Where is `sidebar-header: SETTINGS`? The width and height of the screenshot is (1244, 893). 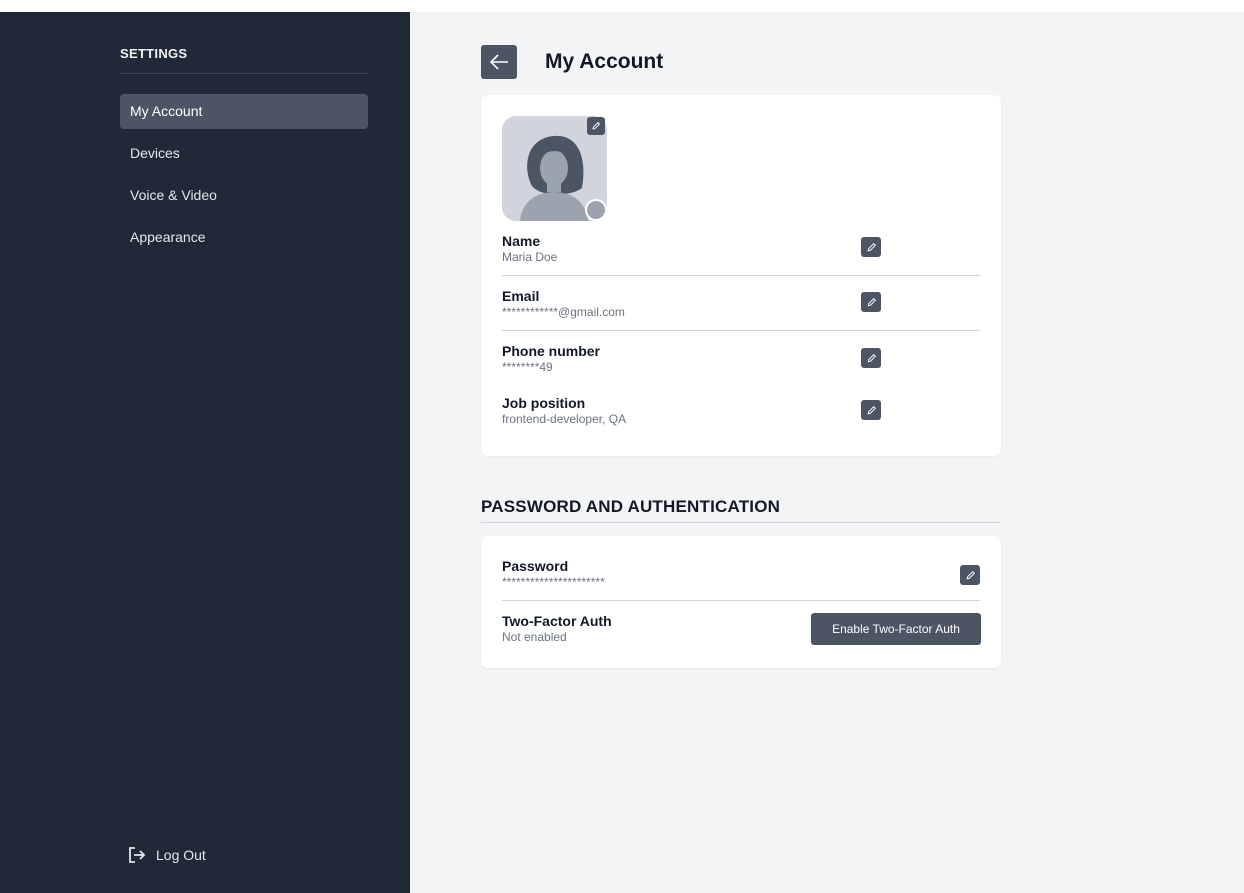 sidebar-header: SETTINGS is located at coordinates (244, 60).